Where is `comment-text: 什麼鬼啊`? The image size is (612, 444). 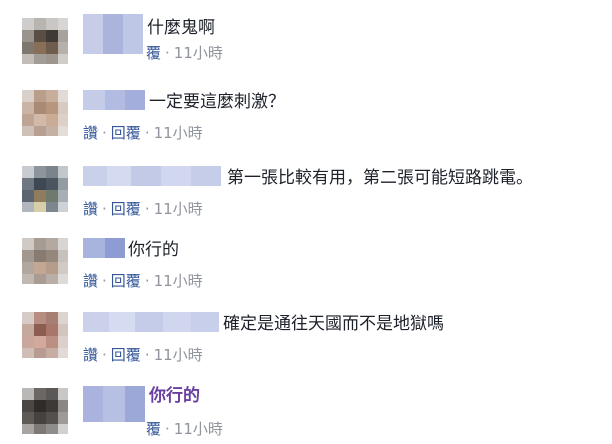 comment-text: 什麼鬼啊 is located at coordinates (181, 28).